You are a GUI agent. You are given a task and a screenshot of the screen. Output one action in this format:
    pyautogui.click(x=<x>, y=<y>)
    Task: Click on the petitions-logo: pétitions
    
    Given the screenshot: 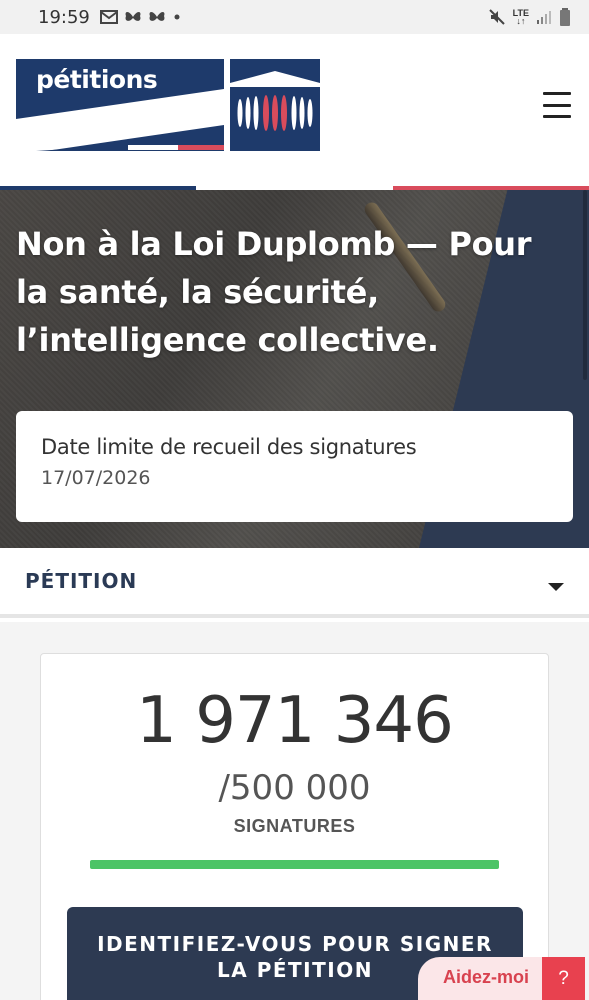 What is the action you would take?
    pyautogui.click(x=168, y=105)
    